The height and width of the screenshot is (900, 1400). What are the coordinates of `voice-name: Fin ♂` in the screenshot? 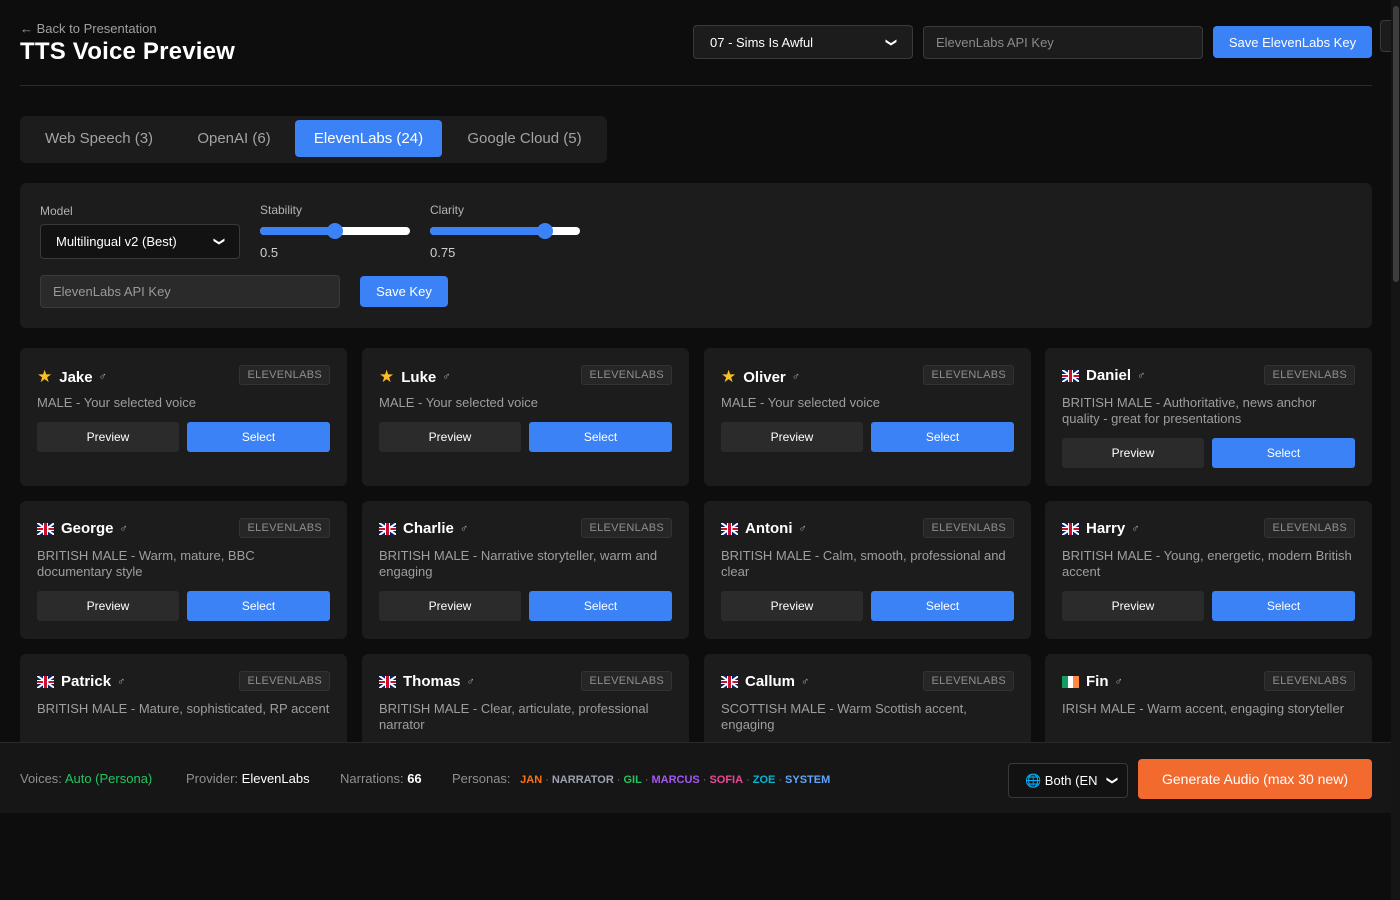 It's located at (1092, 681).